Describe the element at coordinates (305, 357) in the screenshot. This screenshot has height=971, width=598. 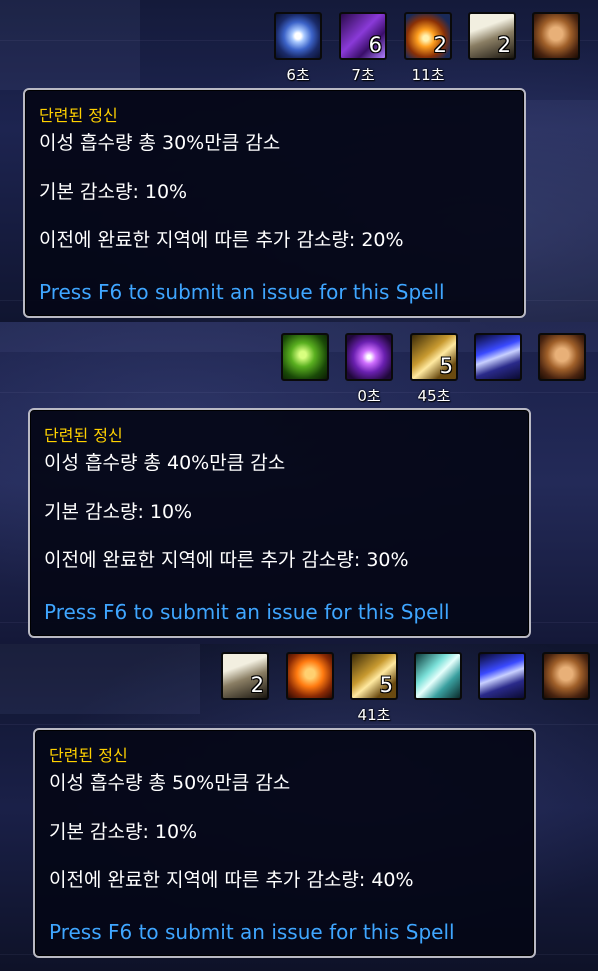
I see `green-burst-icon` at that location.